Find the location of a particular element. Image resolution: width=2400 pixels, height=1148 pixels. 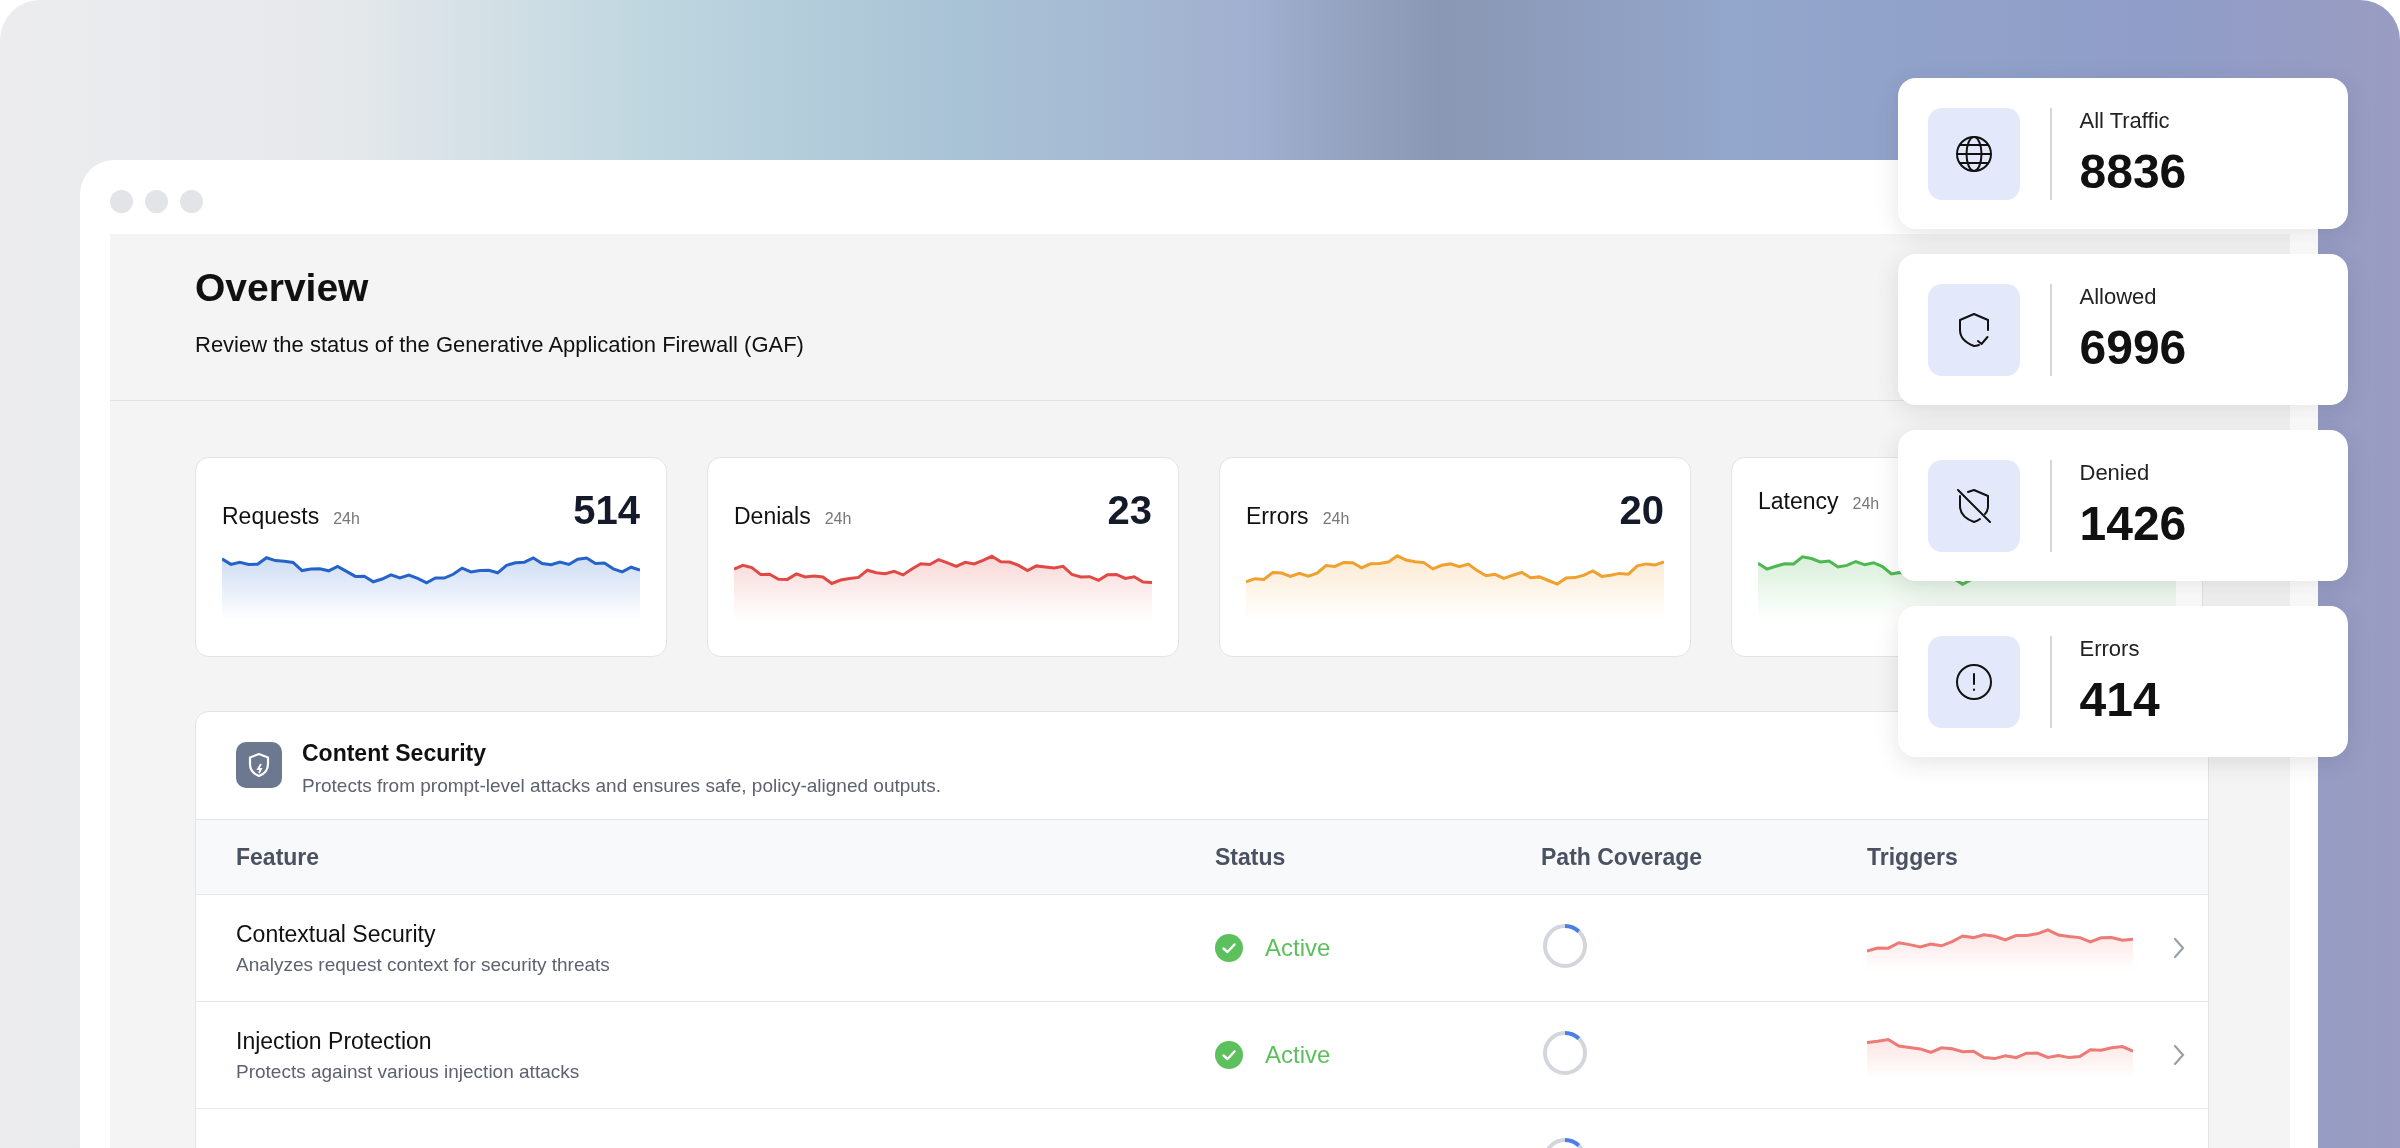

traffic-label: All Traffic is located at coordinates (2125, 121).